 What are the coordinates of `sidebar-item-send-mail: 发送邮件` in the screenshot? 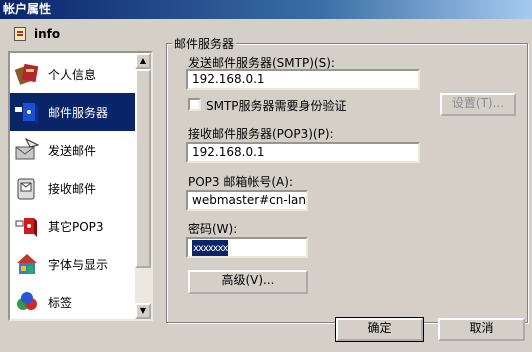 It's located at (73, 150).